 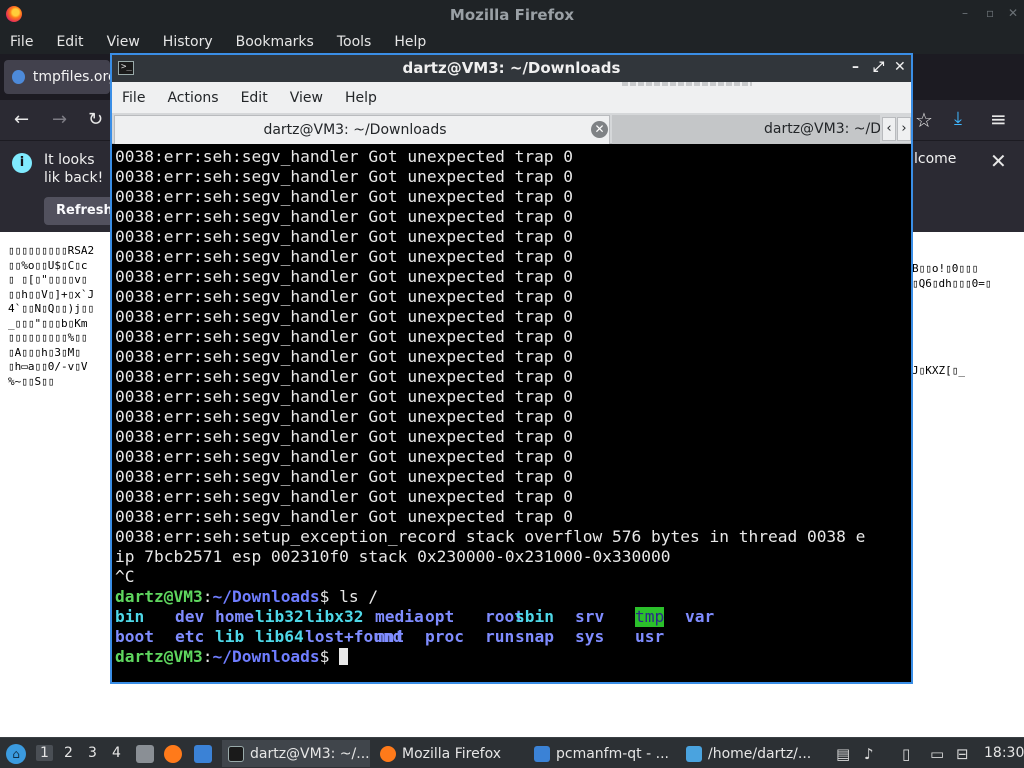 I want to click on tab-scroll-right-icon: ›, so click(x=904, y=129).